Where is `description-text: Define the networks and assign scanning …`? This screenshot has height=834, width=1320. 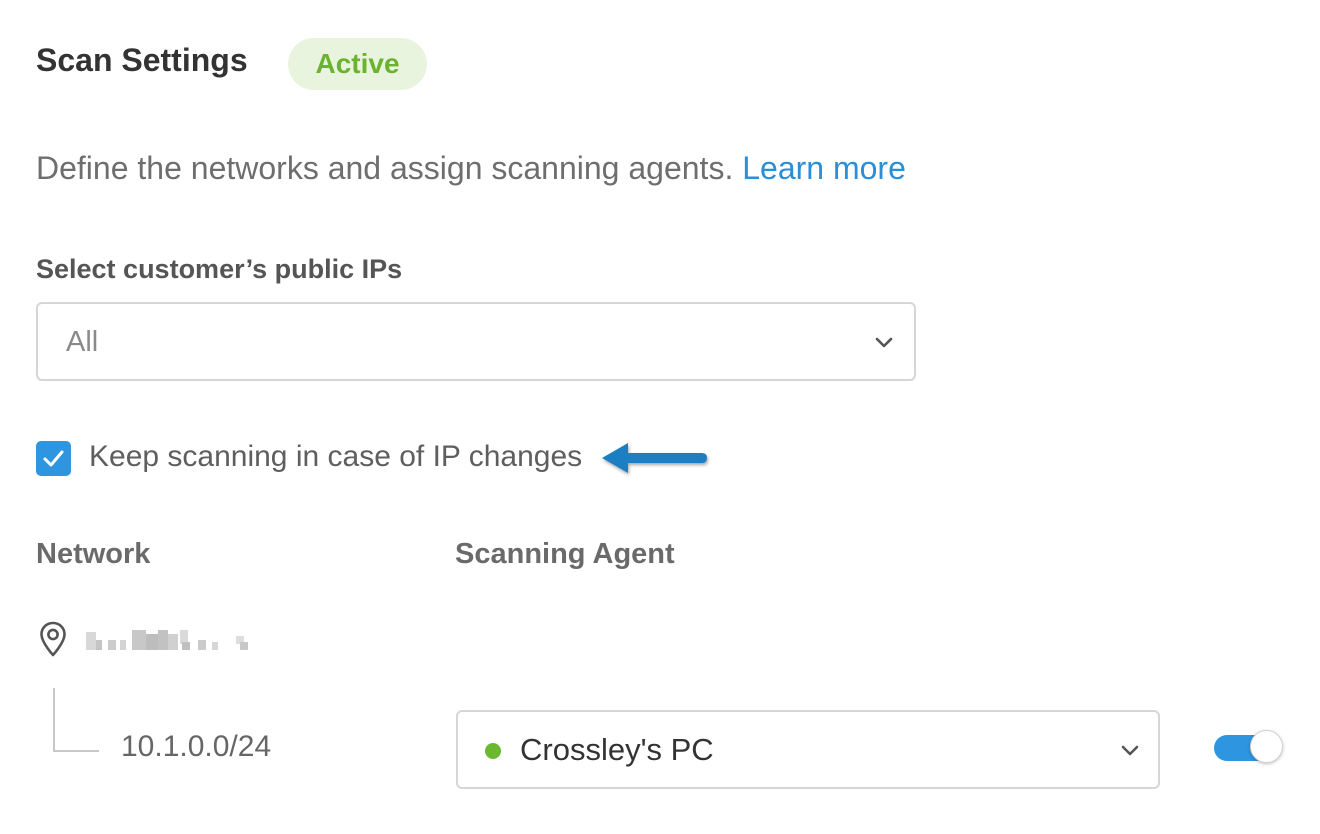
description-text: Define the networks and assign scanning … is located at coordinates (389, 168).